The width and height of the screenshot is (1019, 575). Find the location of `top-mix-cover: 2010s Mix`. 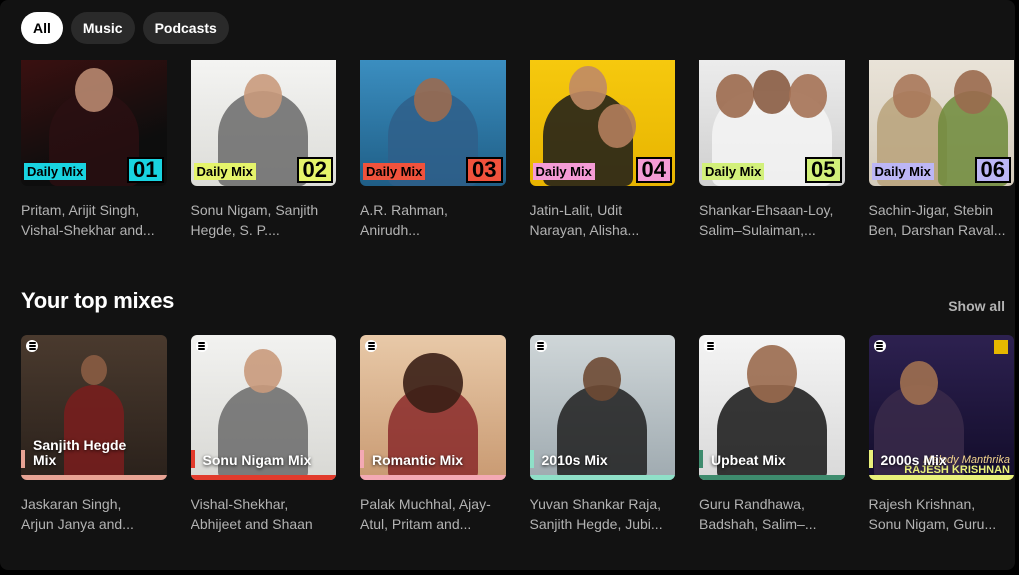

top-mix-cover: 2010s Mix is located at coordinates (602, 407).